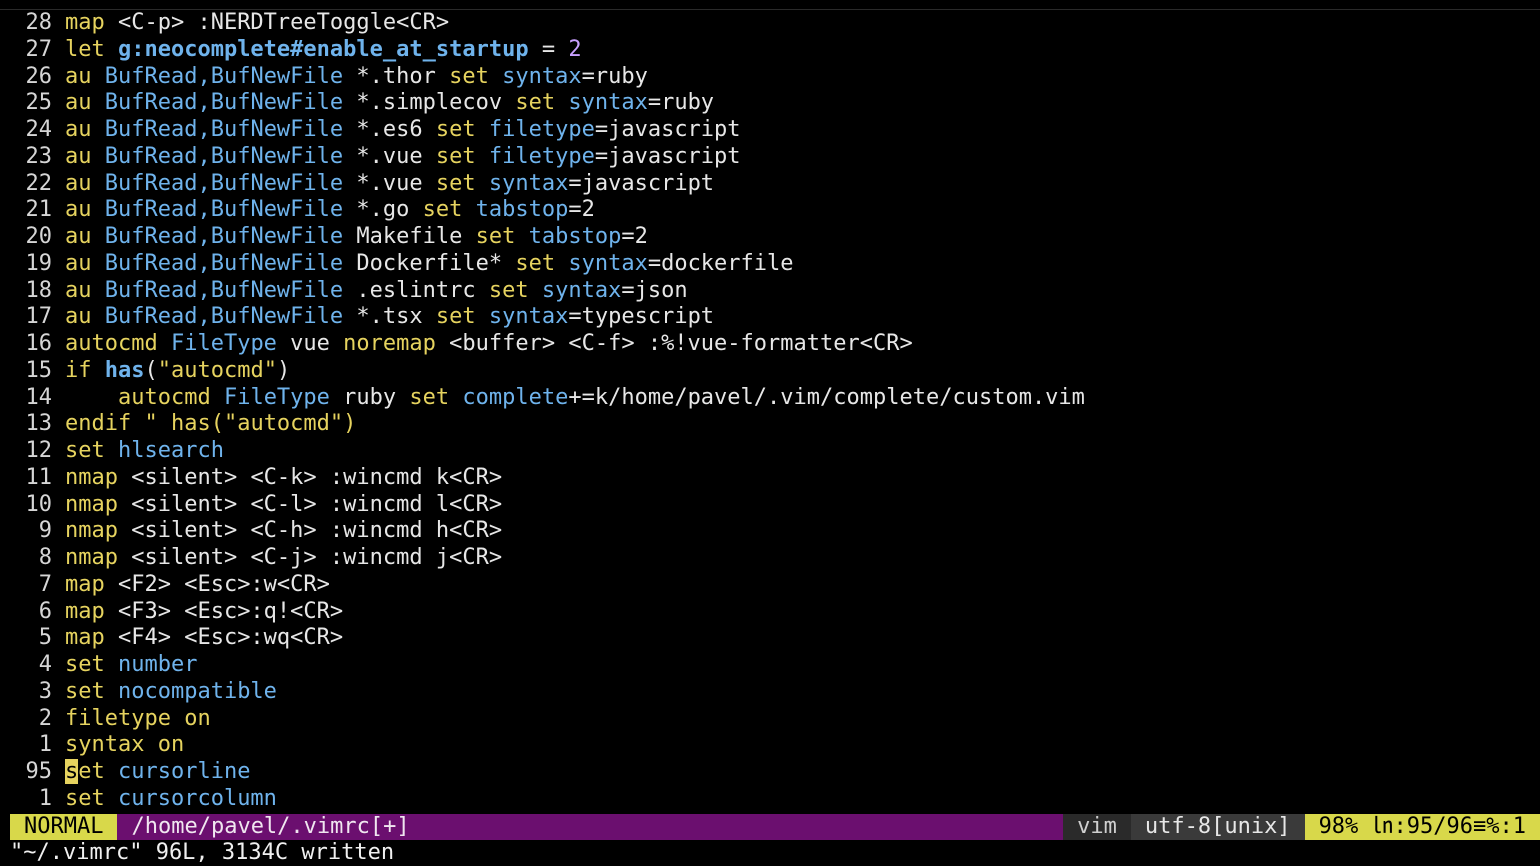  Describe the element at coordinates (770, 371) in the screenshot. I see `code-line: 15 if has("autocmd")` at that location.